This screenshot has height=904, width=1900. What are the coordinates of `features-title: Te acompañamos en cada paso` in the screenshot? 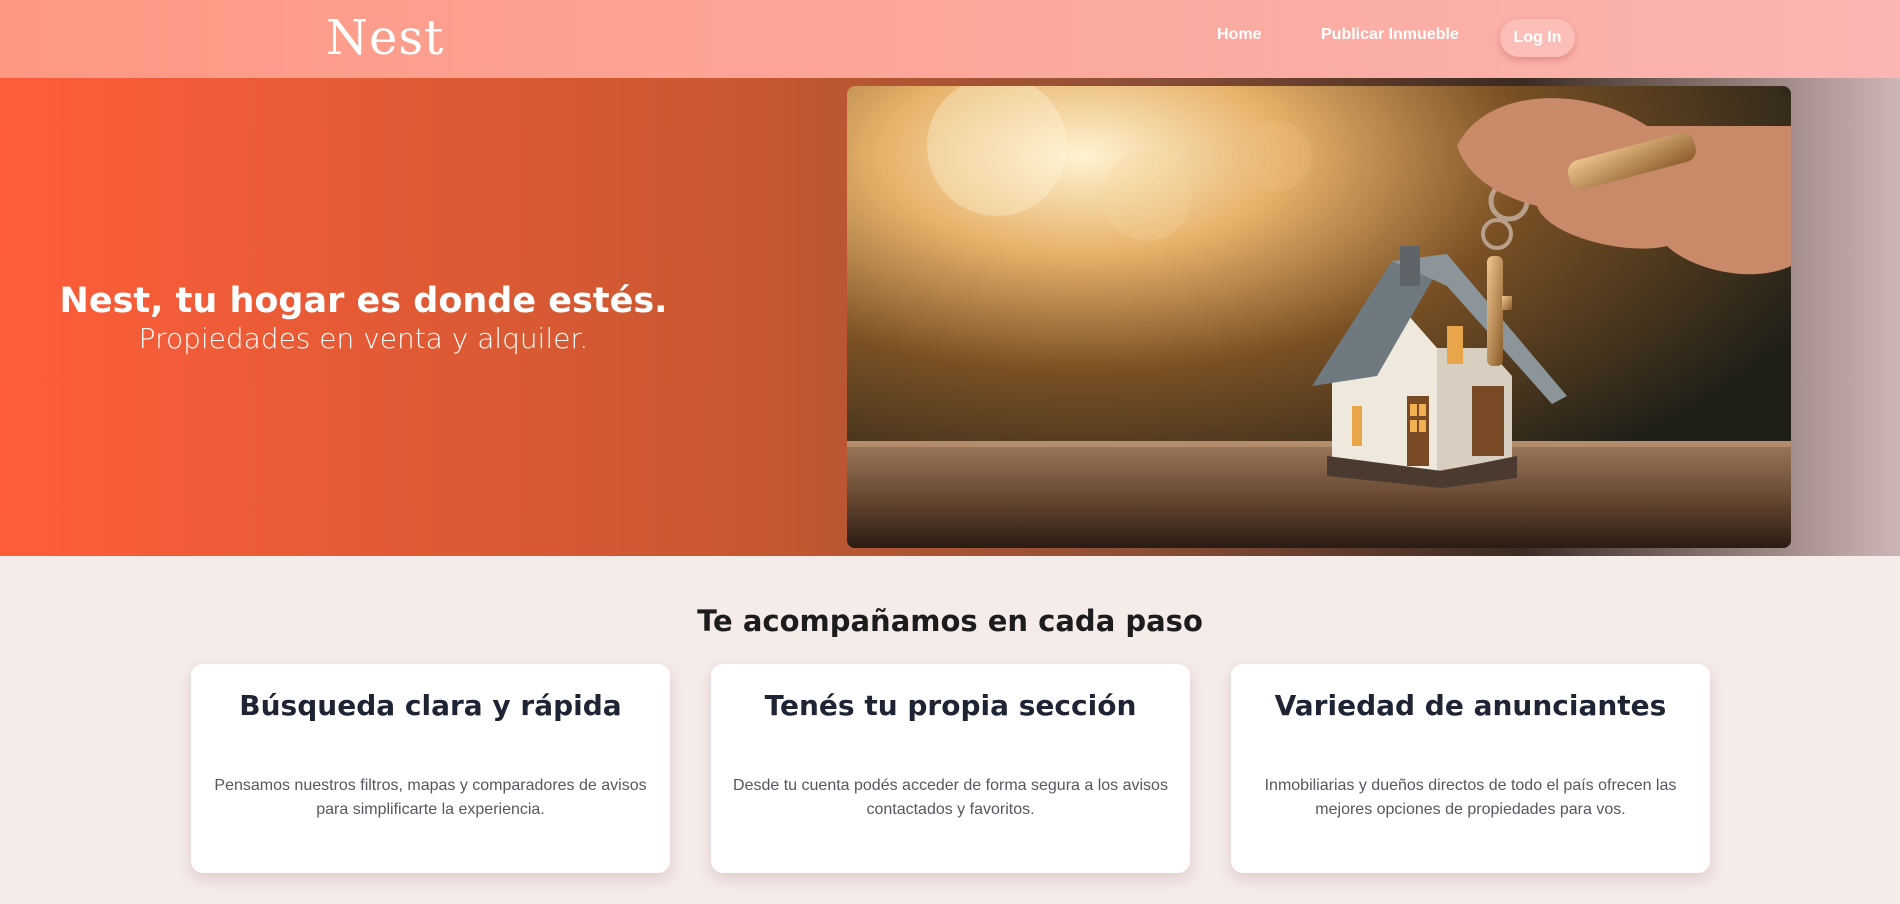 It's located at (950, 621).